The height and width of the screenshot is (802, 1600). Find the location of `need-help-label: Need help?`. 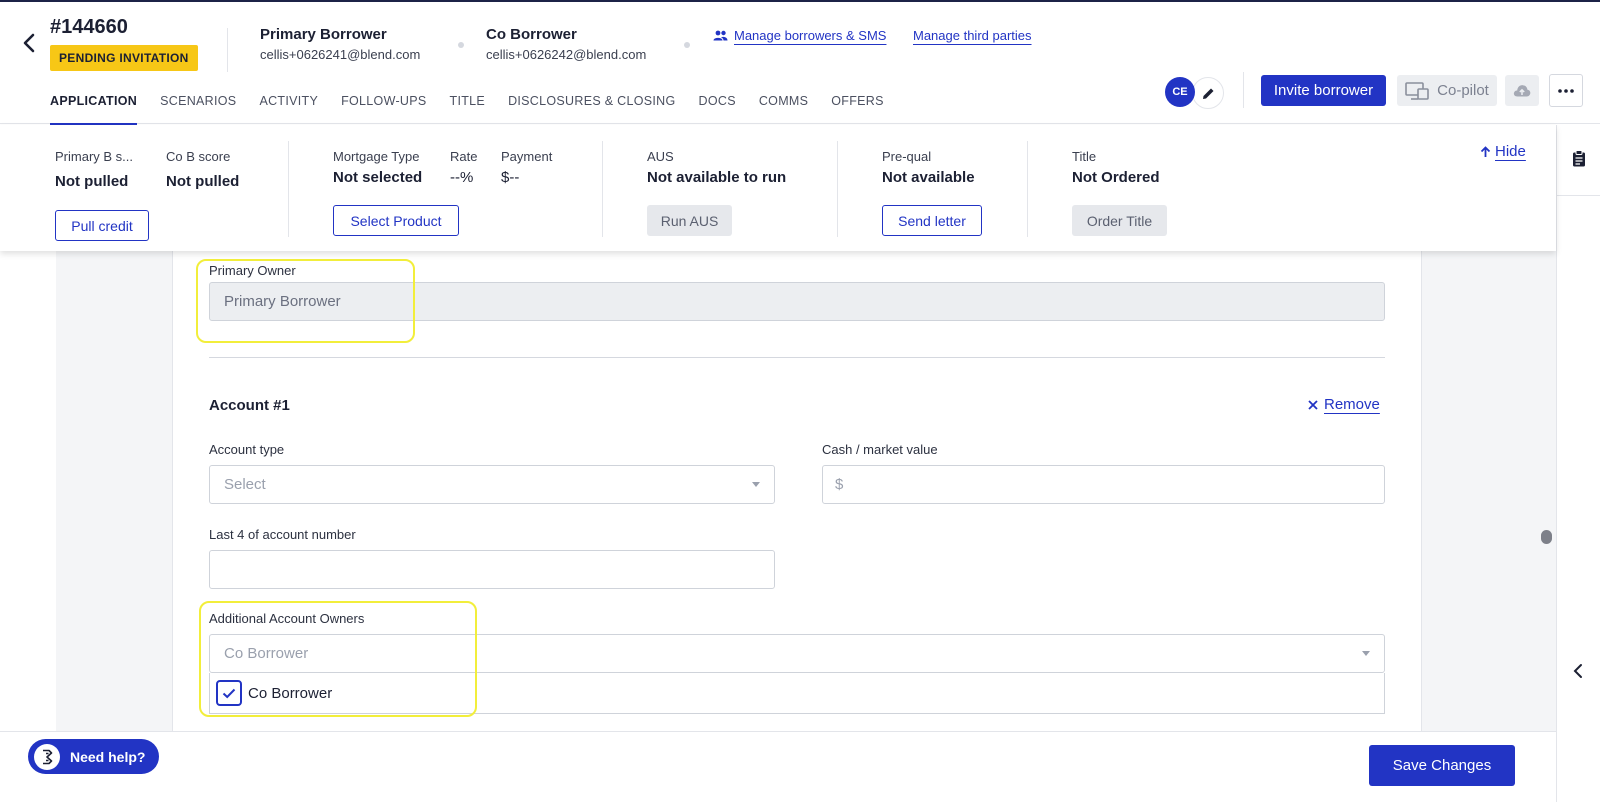

need-help-label: Need help? is located at coordinates (108, 756).